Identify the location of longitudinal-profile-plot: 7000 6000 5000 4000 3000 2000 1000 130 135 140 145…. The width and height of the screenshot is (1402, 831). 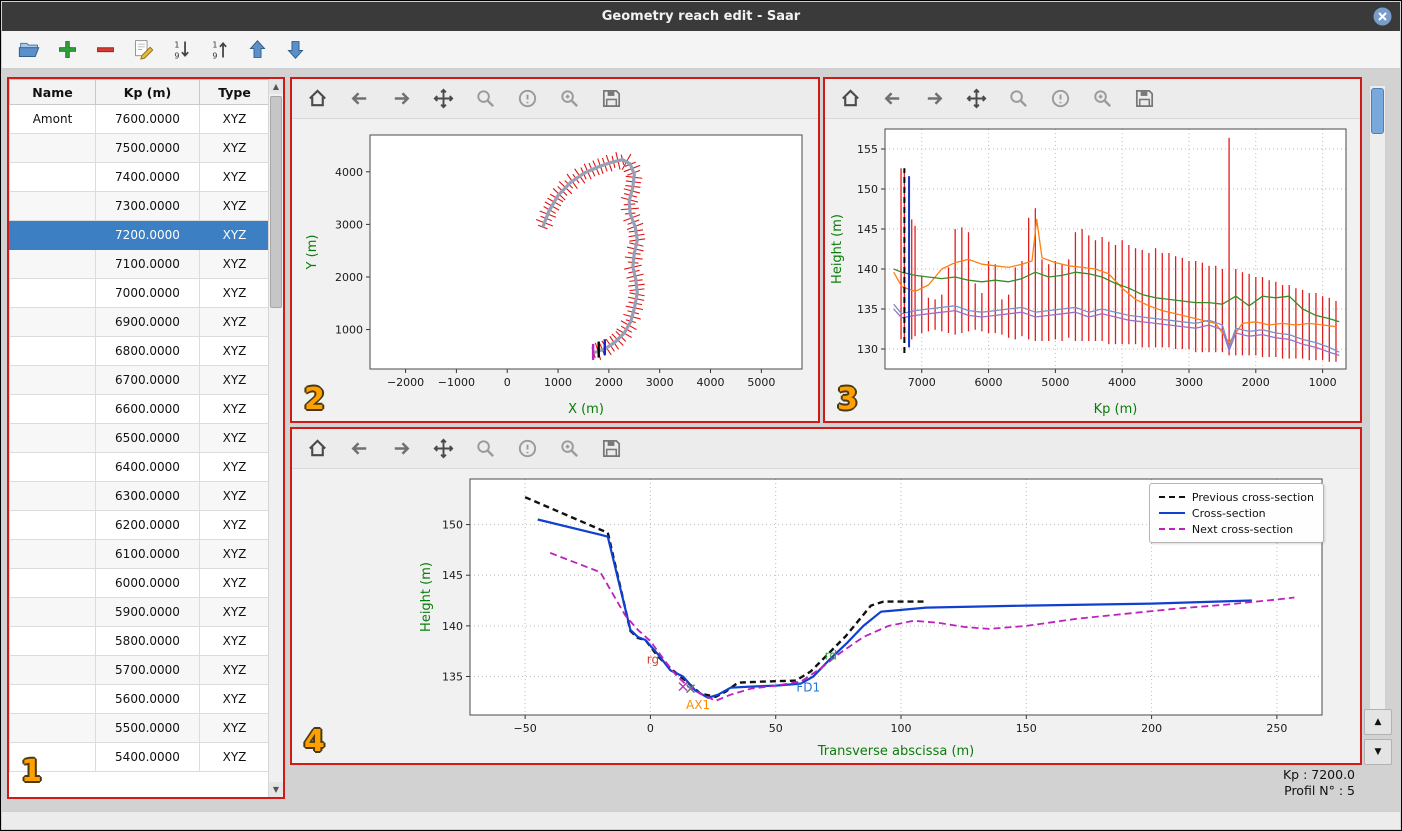
(1092, 269).